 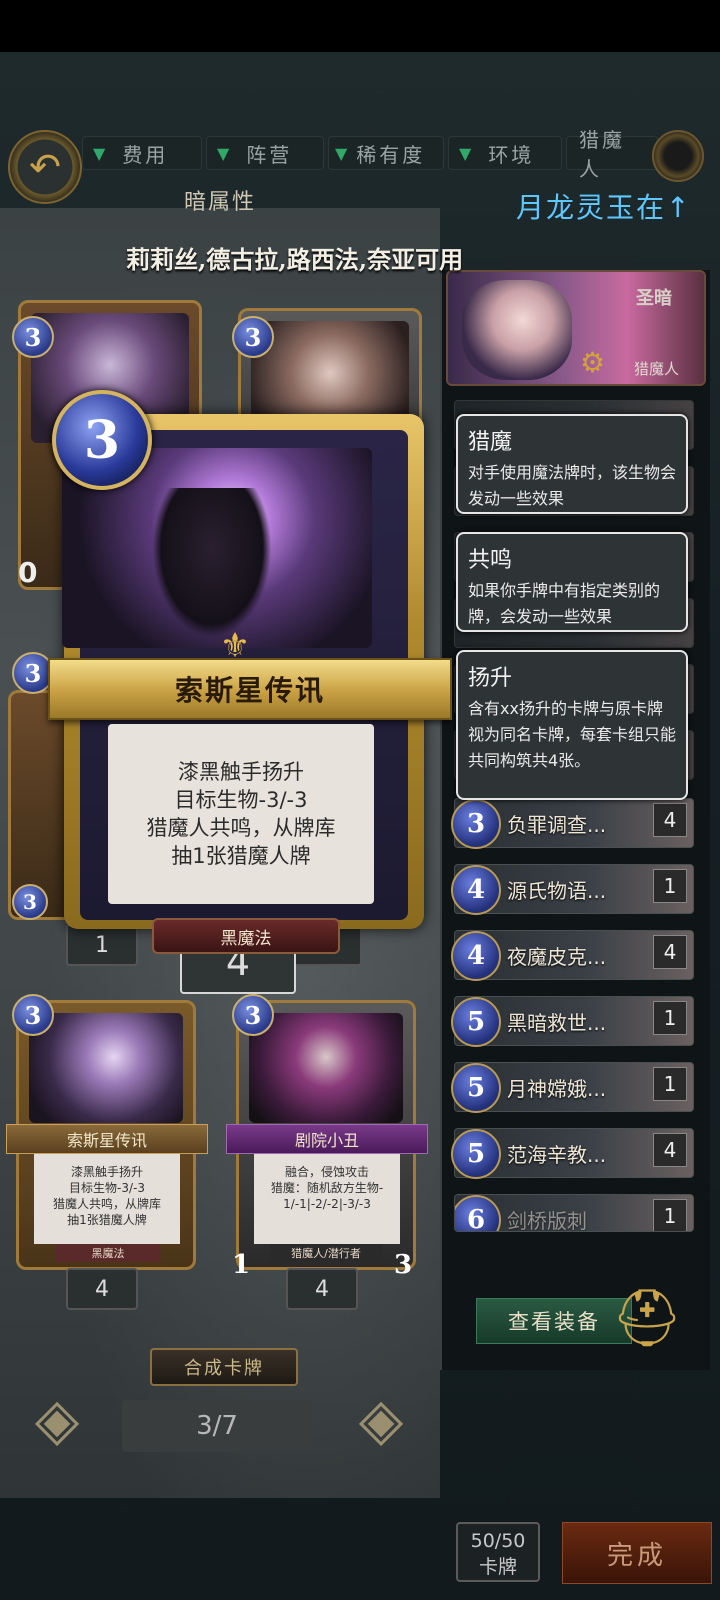 What do you see at coordinates (604, 207) in the screenshot?
I see `scrolling-announcement: 月龙灵玉在↑` at bounding box center [604, 207].